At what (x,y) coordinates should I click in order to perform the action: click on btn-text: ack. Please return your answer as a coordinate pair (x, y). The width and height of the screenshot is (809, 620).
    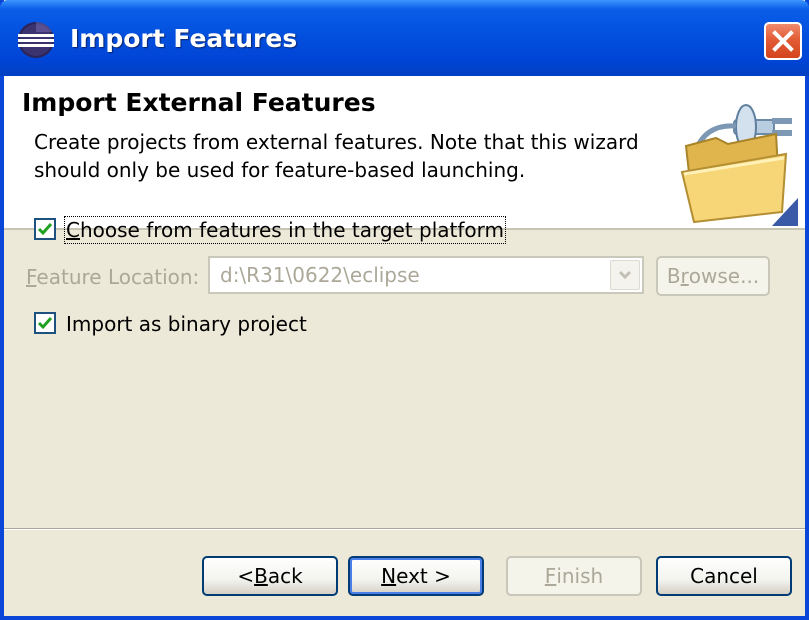
    Looking at the image, I should click on (285, 576).